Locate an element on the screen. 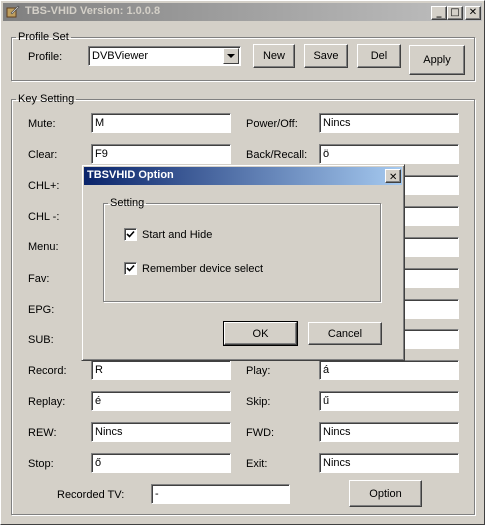 The image size is (485, 525). replay-label: Replay: is located at coordinates (47, 402).